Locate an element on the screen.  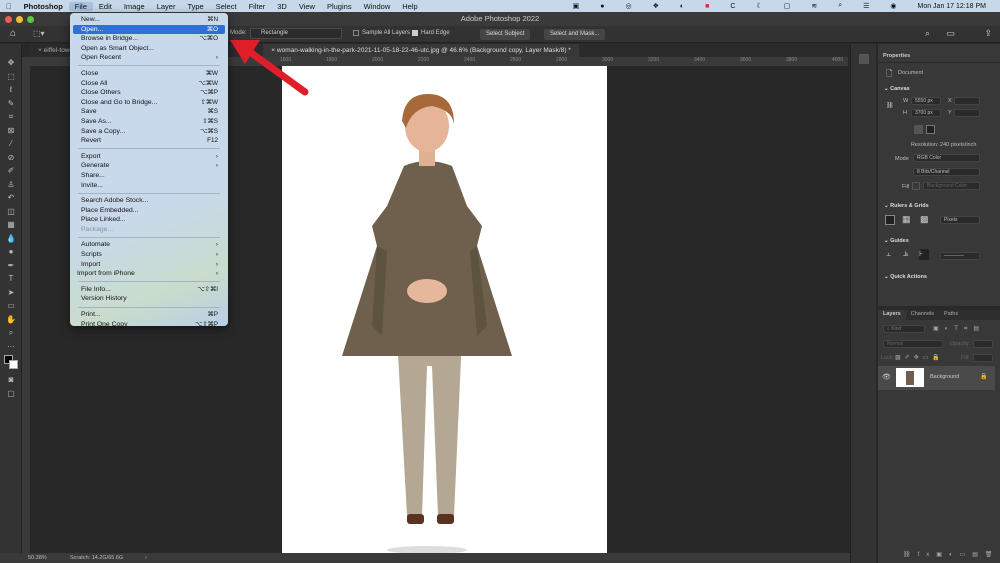
zoom-tool-icon: ⌕ is located at coordinates (11, 333).